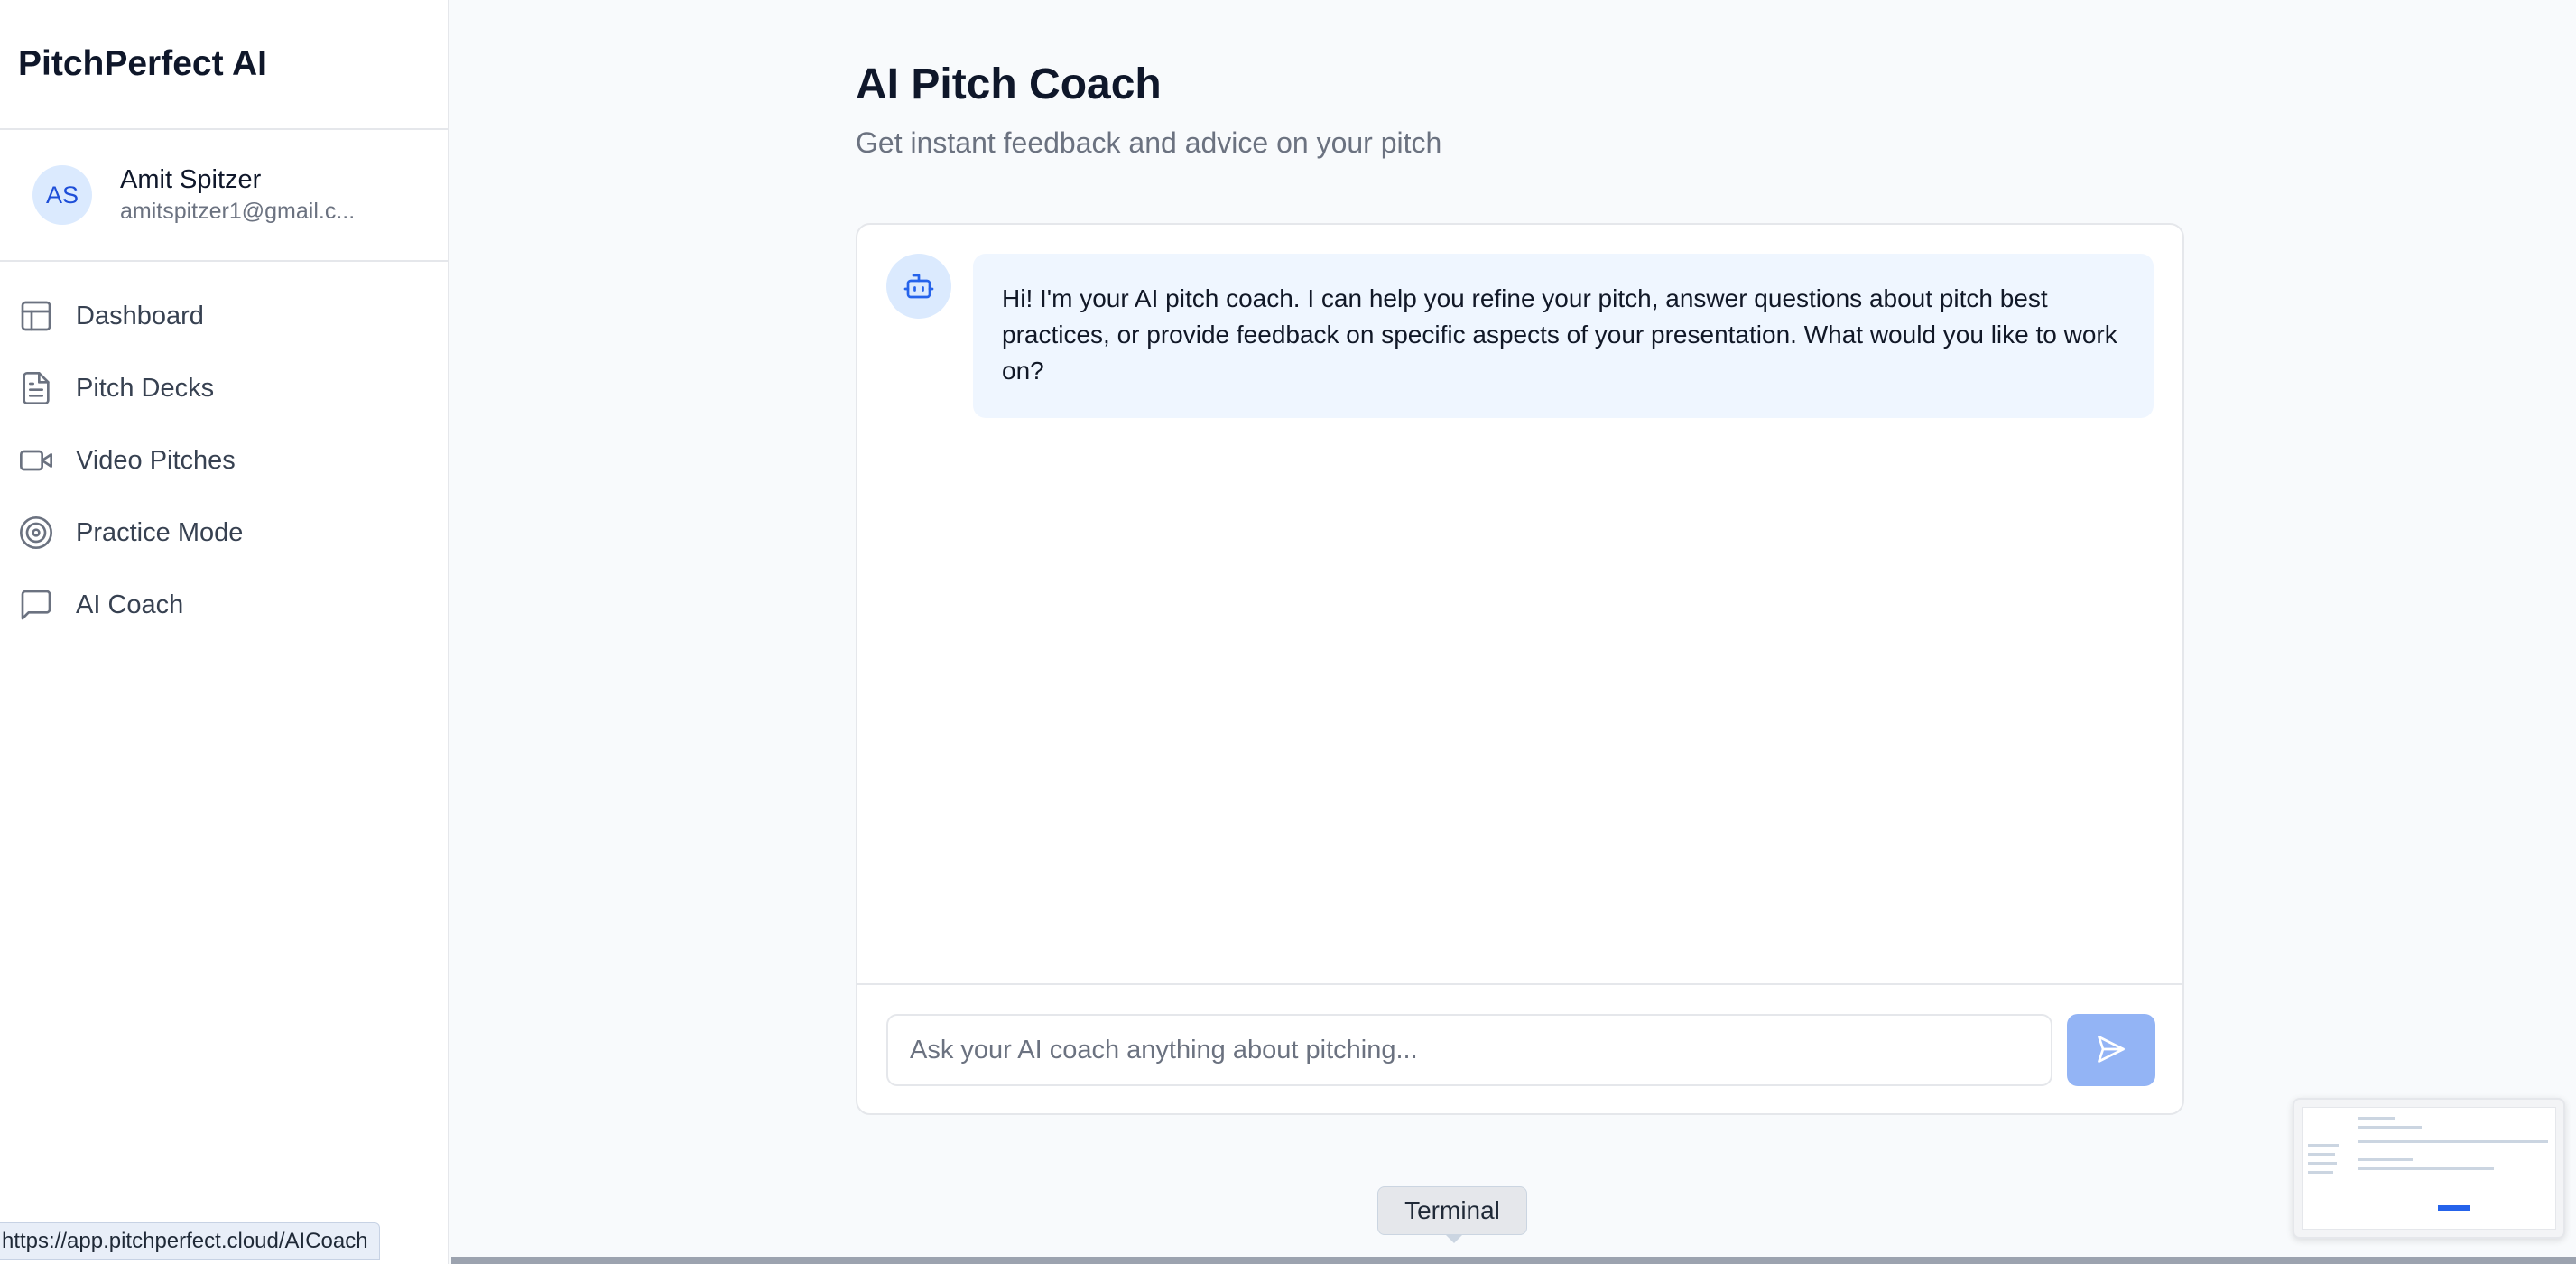 This screenshot has height=1264, width=2576. What do you see at coordinates (160, 532) in the screenshot?
I see `sidebar-item-label: Practice Mode` at bounding box center [160, 532].